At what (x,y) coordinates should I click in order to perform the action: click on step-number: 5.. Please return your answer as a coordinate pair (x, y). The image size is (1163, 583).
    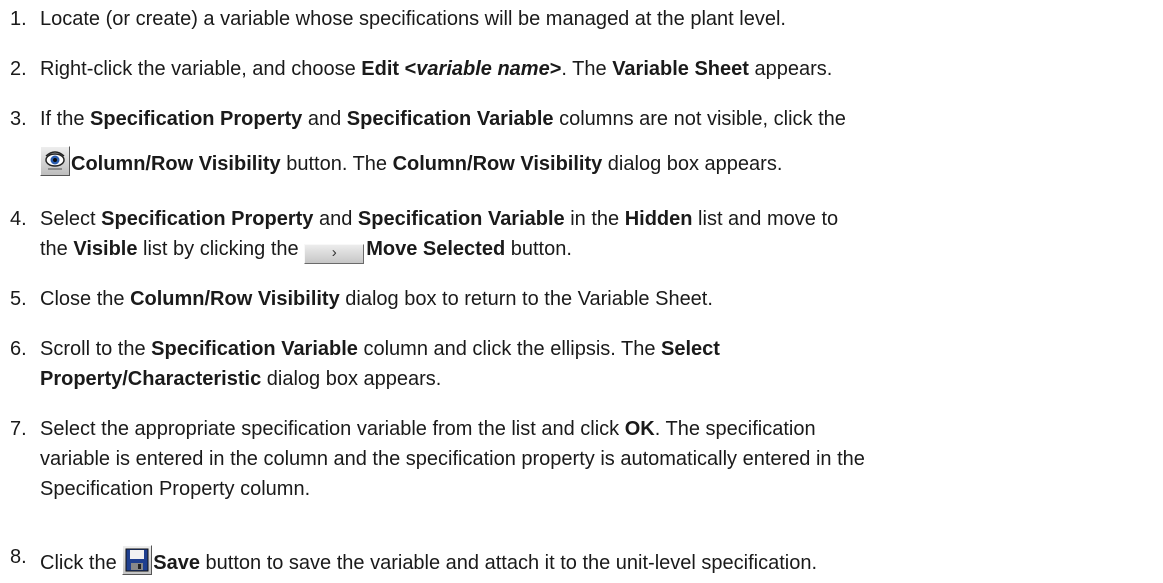
    Looking at the image, I should click on (18, 299).